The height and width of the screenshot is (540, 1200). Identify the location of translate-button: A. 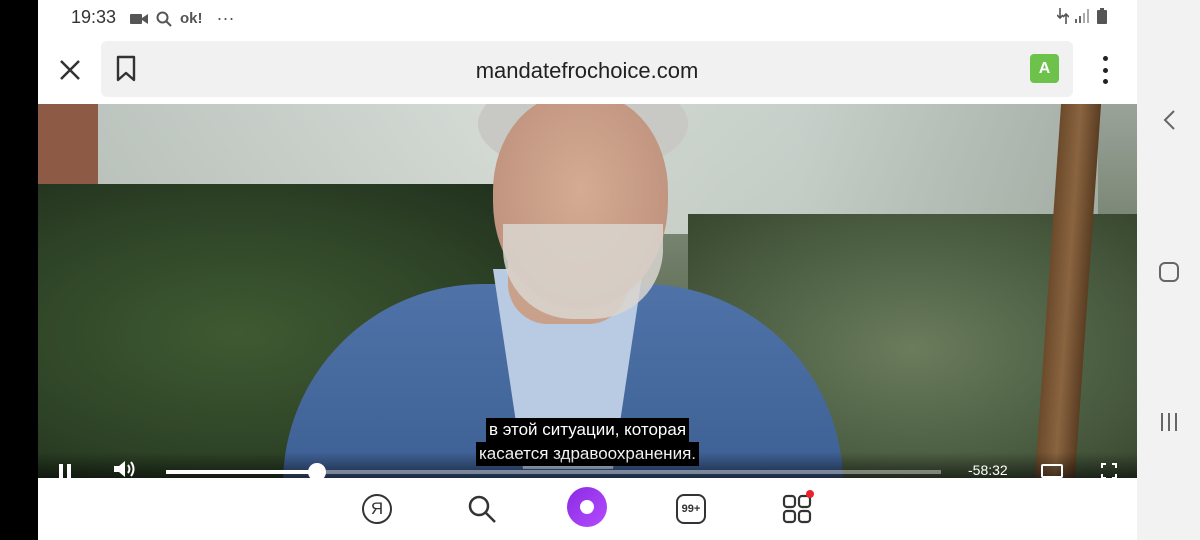
(1044, 68).